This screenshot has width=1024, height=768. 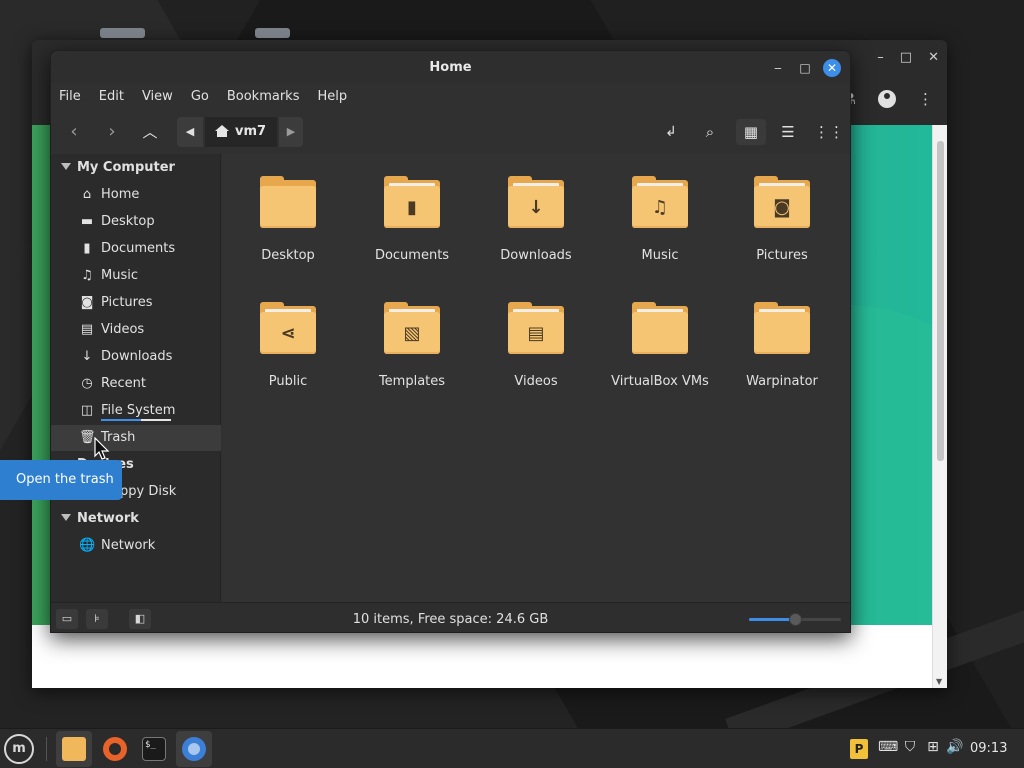 I want to click on sidebar-item-recent: ◷ Recent, so click(x=136, y=384).